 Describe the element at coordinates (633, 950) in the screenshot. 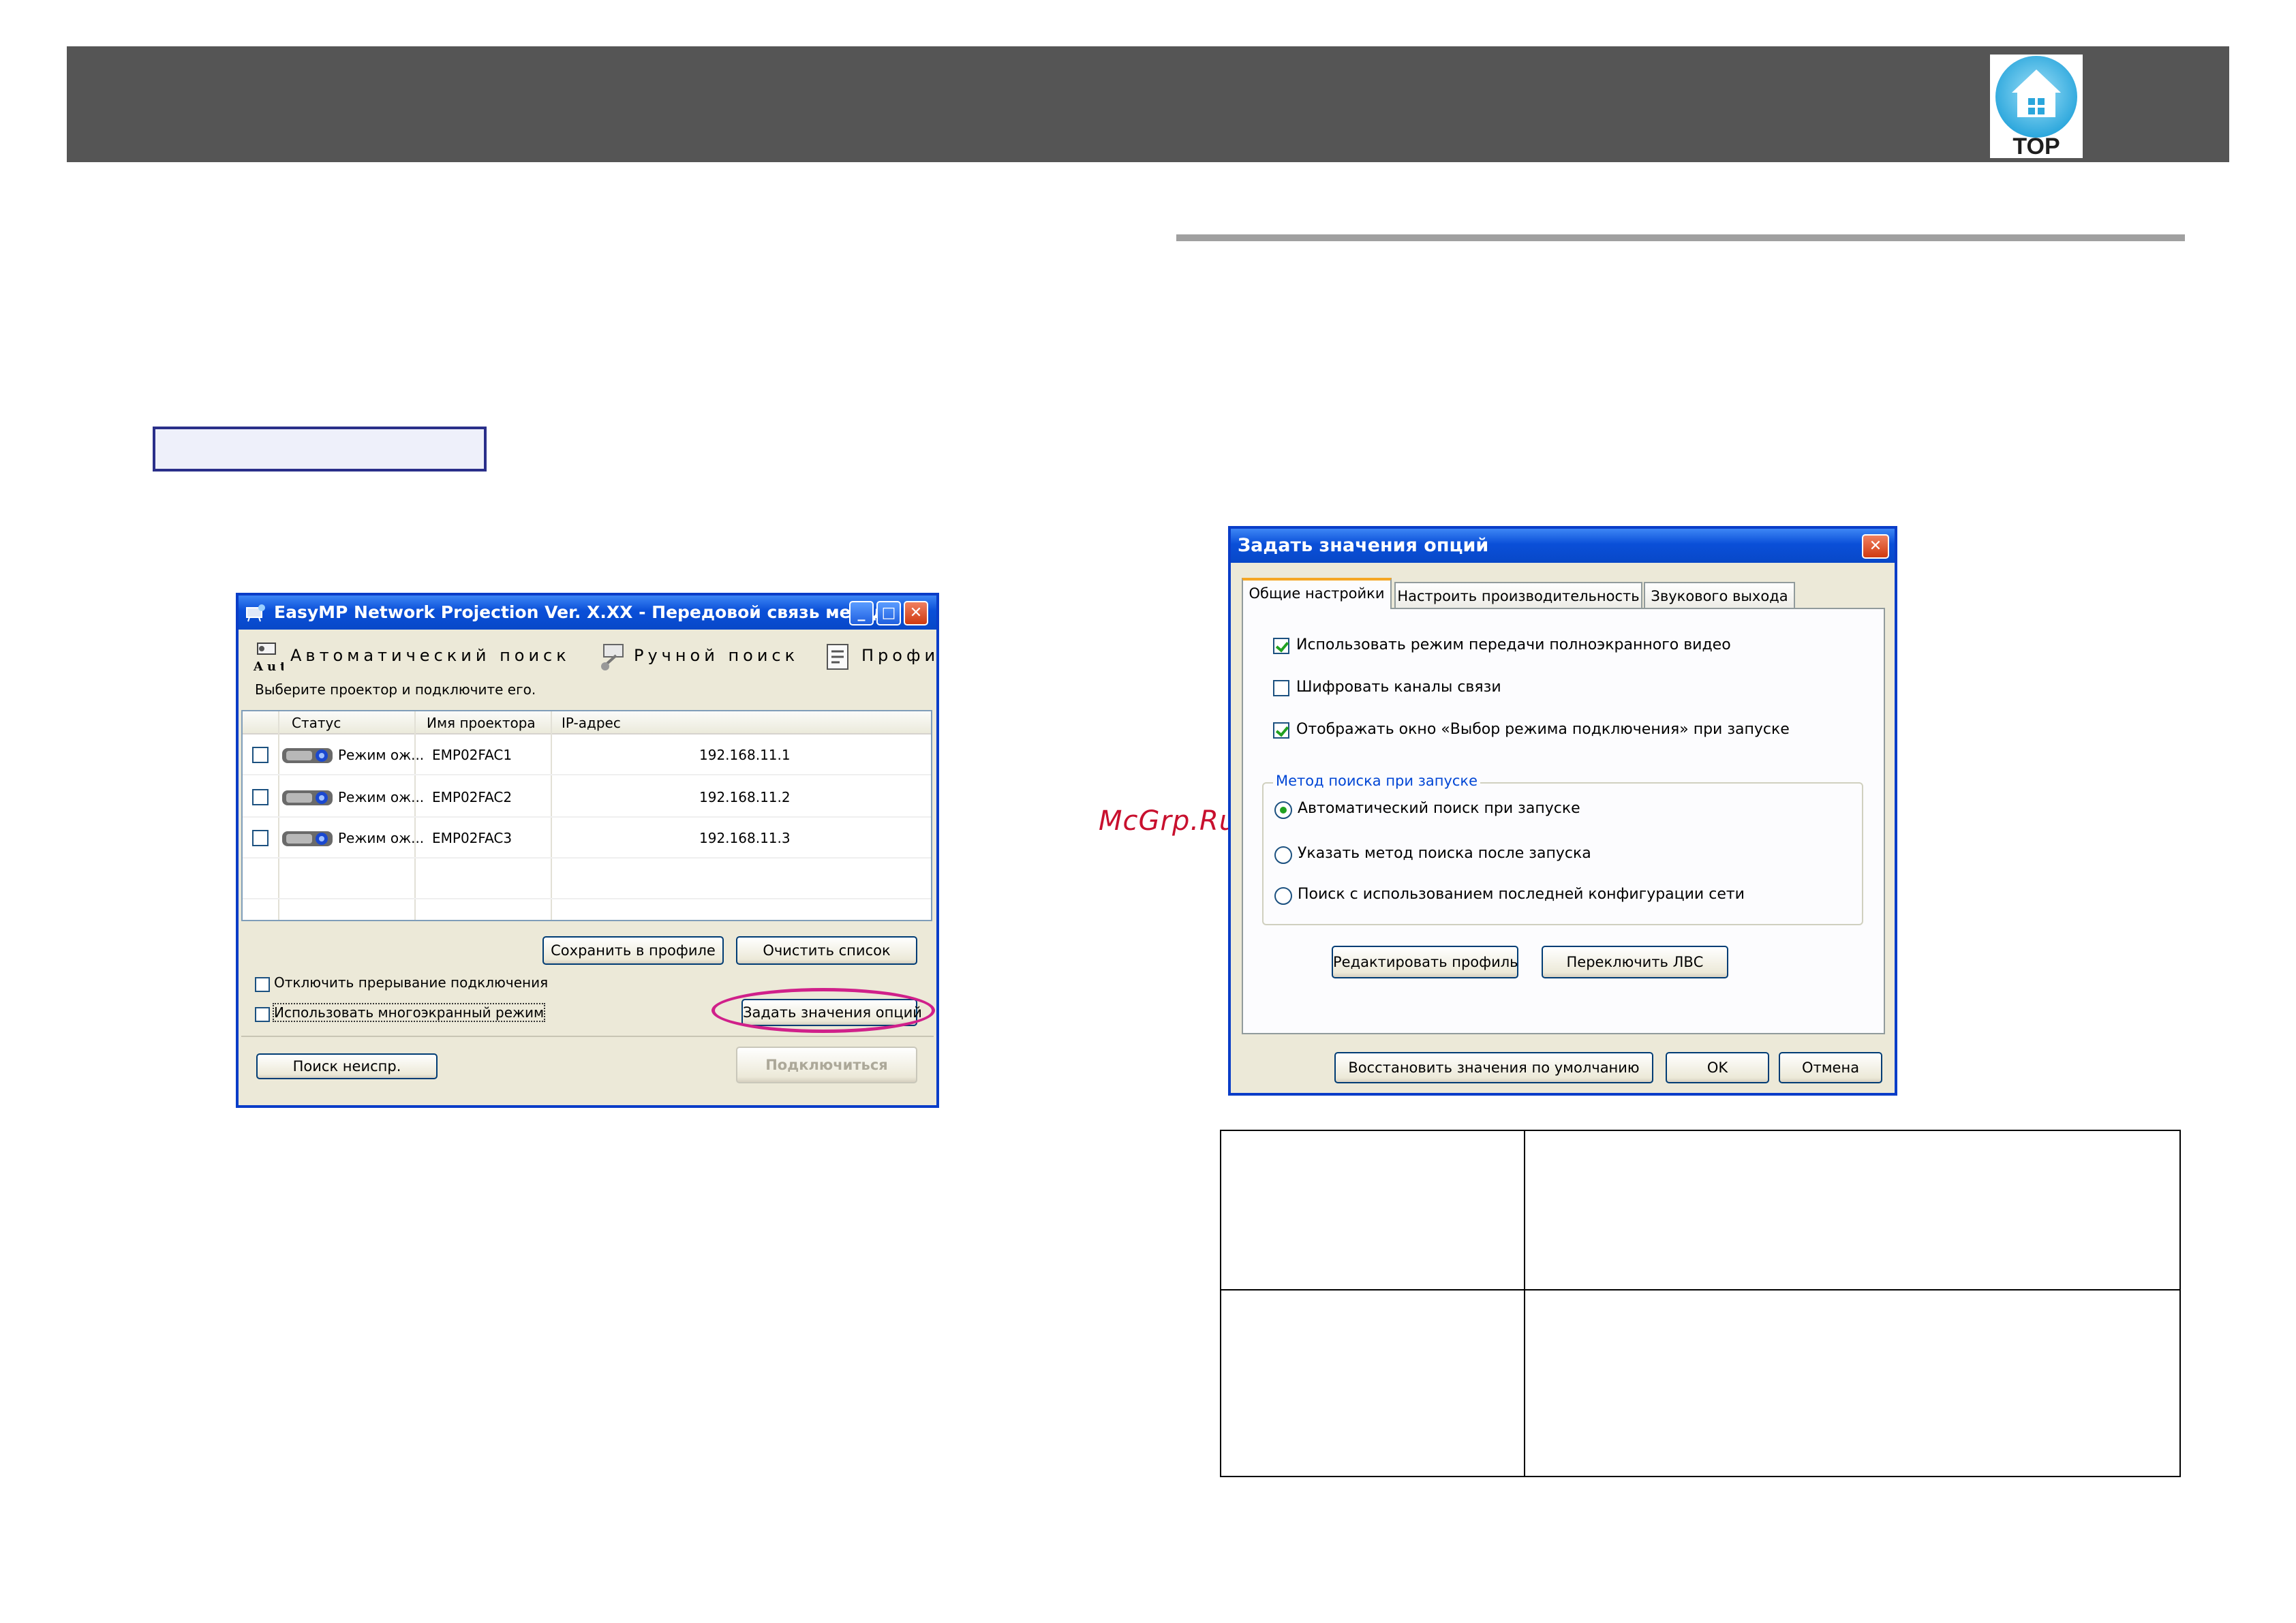

I see `save-profile-button: Сохранить в профиле` at that location.